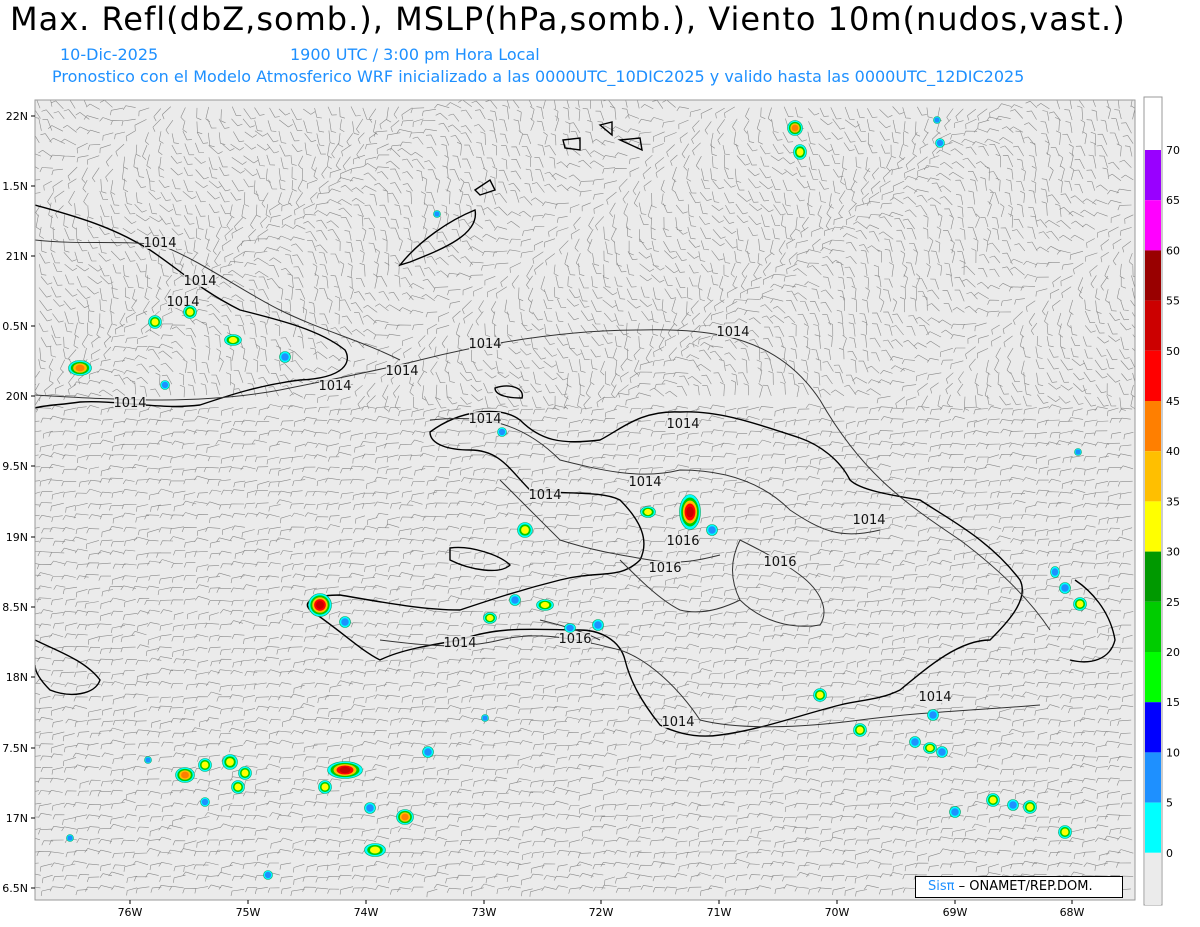  What do you see at coordinates (1173, 702) in the screenshot?
I see `colorbar-tick-label: 15` at bounding box center [1173, 702].